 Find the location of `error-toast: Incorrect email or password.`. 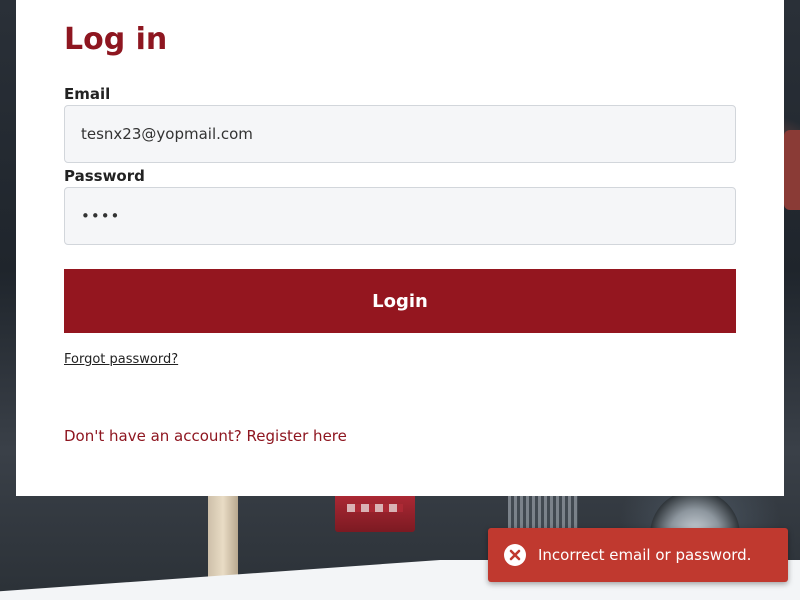

error-toast: Incorrect email or password. is located at coordinates (638, 555).